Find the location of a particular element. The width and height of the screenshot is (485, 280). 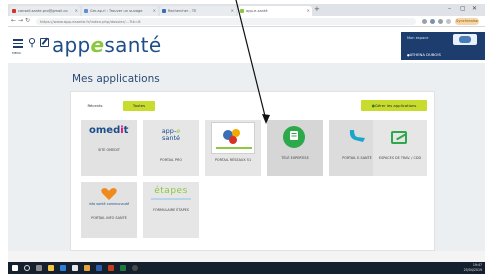

espace-icon is located at coordinates (400, 139).